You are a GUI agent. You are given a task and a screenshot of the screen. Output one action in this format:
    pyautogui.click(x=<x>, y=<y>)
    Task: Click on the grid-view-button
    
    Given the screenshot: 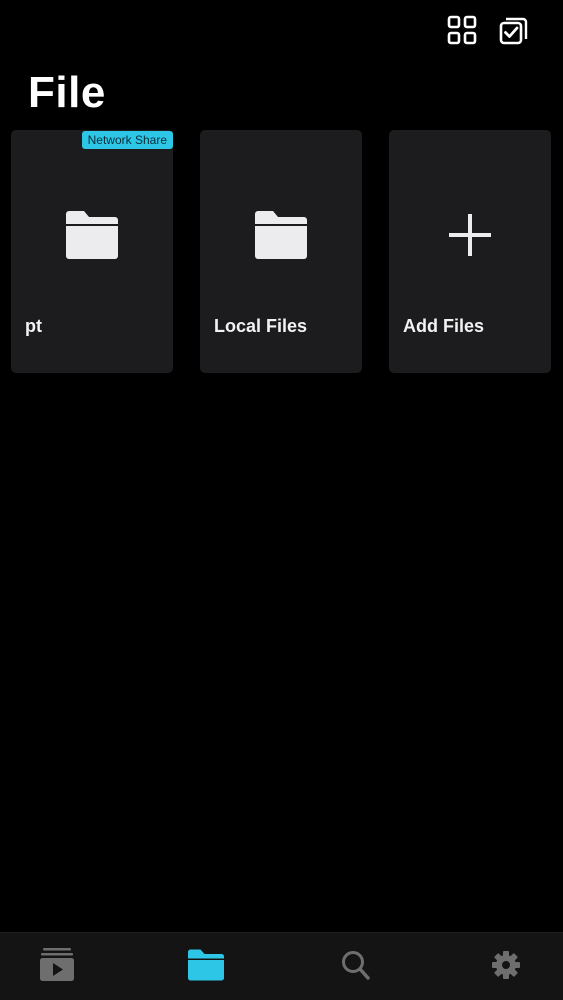 What is the action you would take?
    pyautogui.click(x=462, y=30)
    